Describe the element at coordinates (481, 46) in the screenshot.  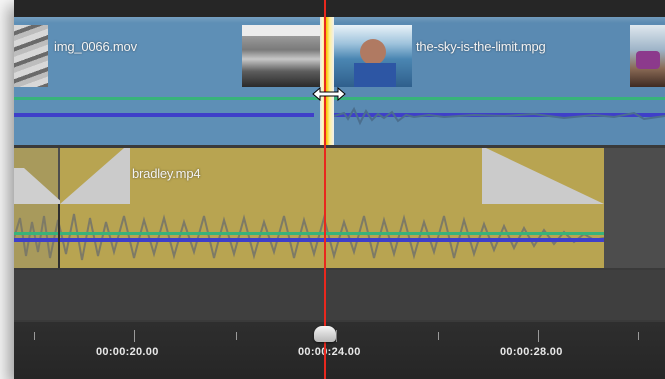
I see `clip-name-sky: the-sky-is-the-limit.mpg` at that location.